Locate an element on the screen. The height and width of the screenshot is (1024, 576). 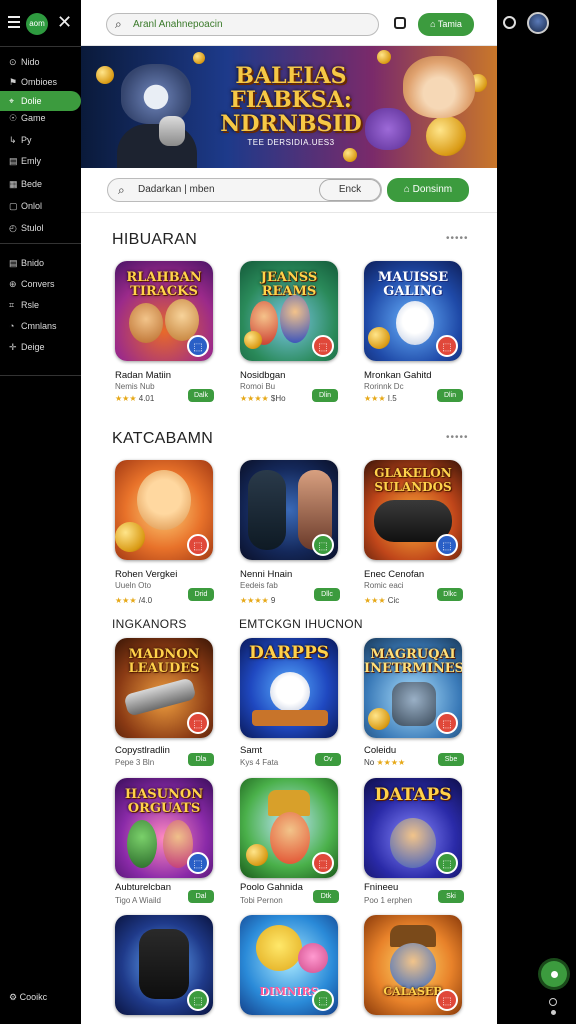
game-card-publisher: Nemis Nub is located at coordinates (135, 386).